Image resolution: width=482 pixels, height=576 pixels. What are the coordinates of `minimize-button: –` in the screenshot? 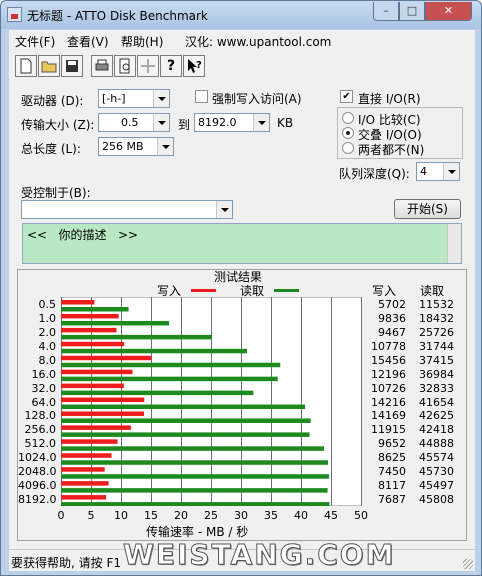 It's located at (386, 11).